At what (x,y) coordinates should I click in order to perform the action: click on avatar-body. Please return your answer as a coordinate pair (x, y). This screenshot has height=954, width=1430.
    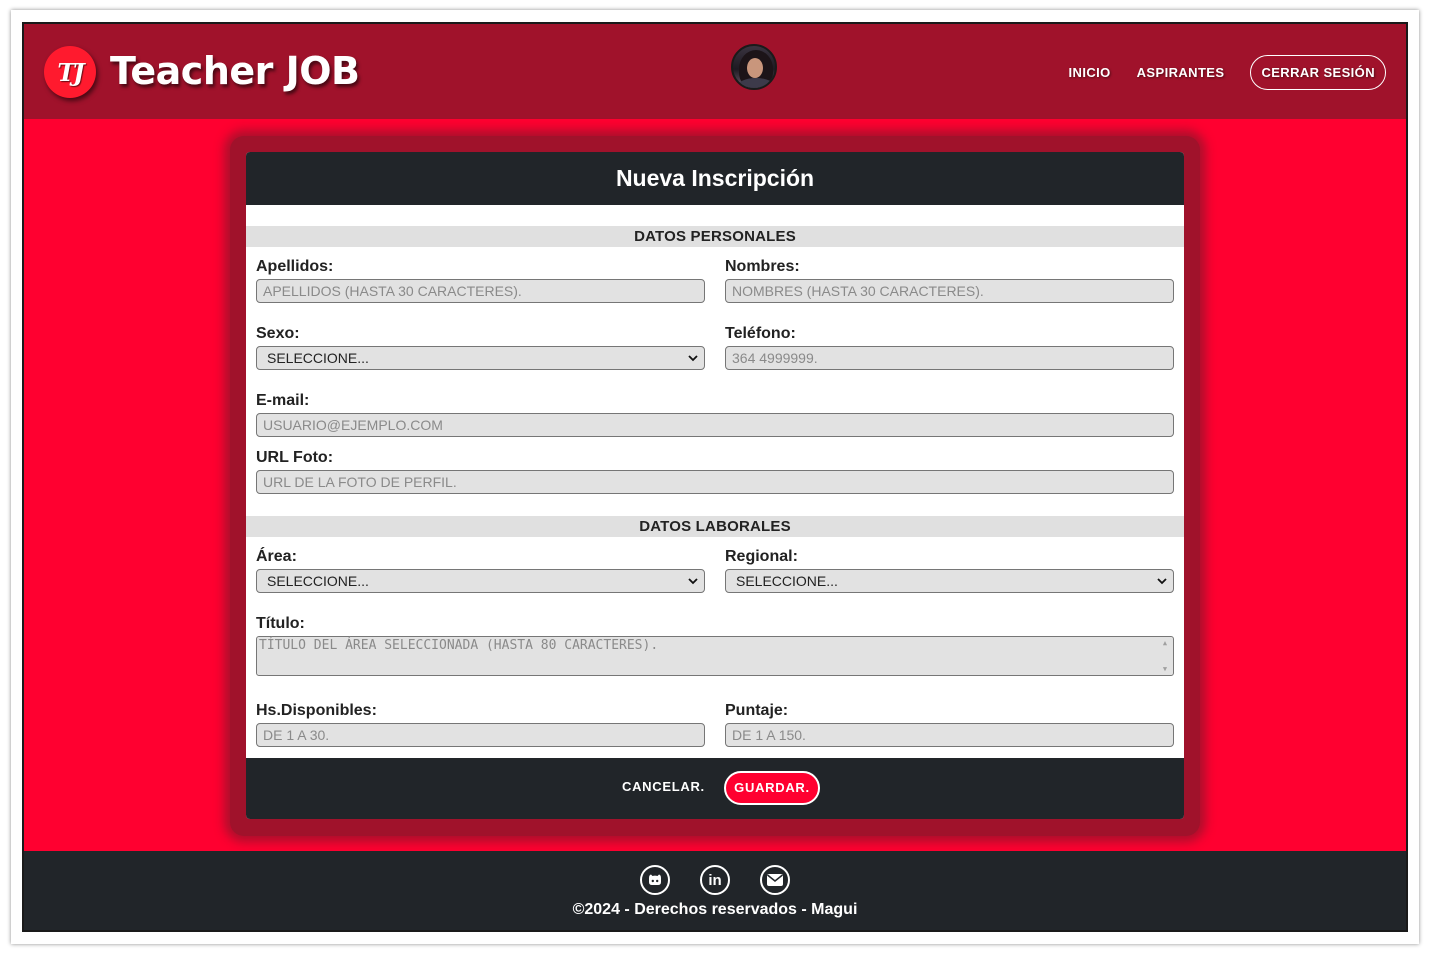
    Looking at the image, I should click on (756, 83).